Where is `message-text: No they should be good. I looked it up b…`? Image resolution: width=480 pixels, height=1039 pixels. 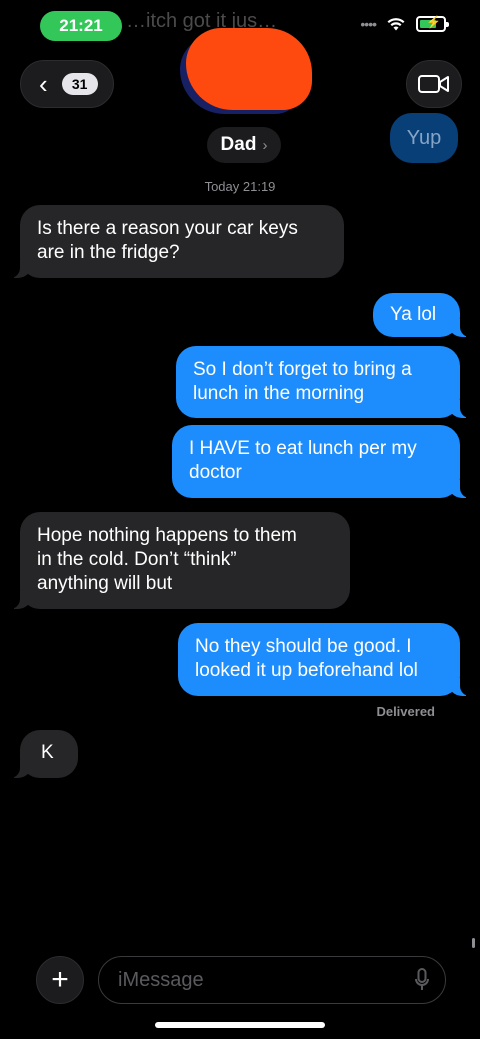 message-text: No they should be good. I looked it up b… is located at coordinates (306, 658).